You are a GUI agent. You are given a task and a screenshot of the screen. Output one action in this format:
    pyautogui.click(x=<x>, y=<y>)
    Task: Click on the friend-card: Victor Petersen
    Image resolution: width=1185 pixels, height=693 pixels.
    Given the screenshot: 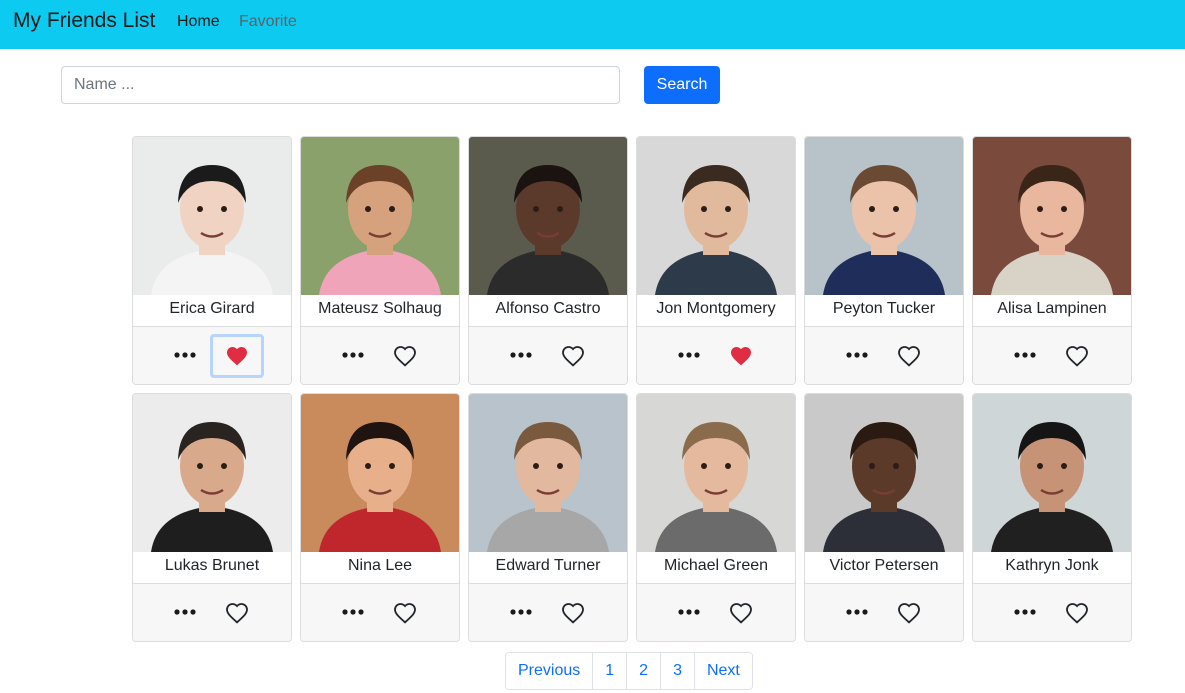 What is the action you would take?
    pyautogui.click(x=884, y=517)
    